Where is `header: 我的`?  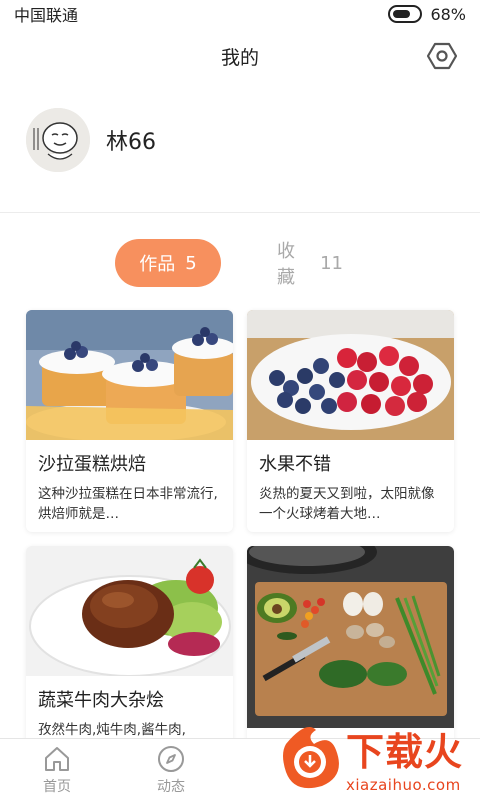 header: 我的 is located at coordinates (240, 56).